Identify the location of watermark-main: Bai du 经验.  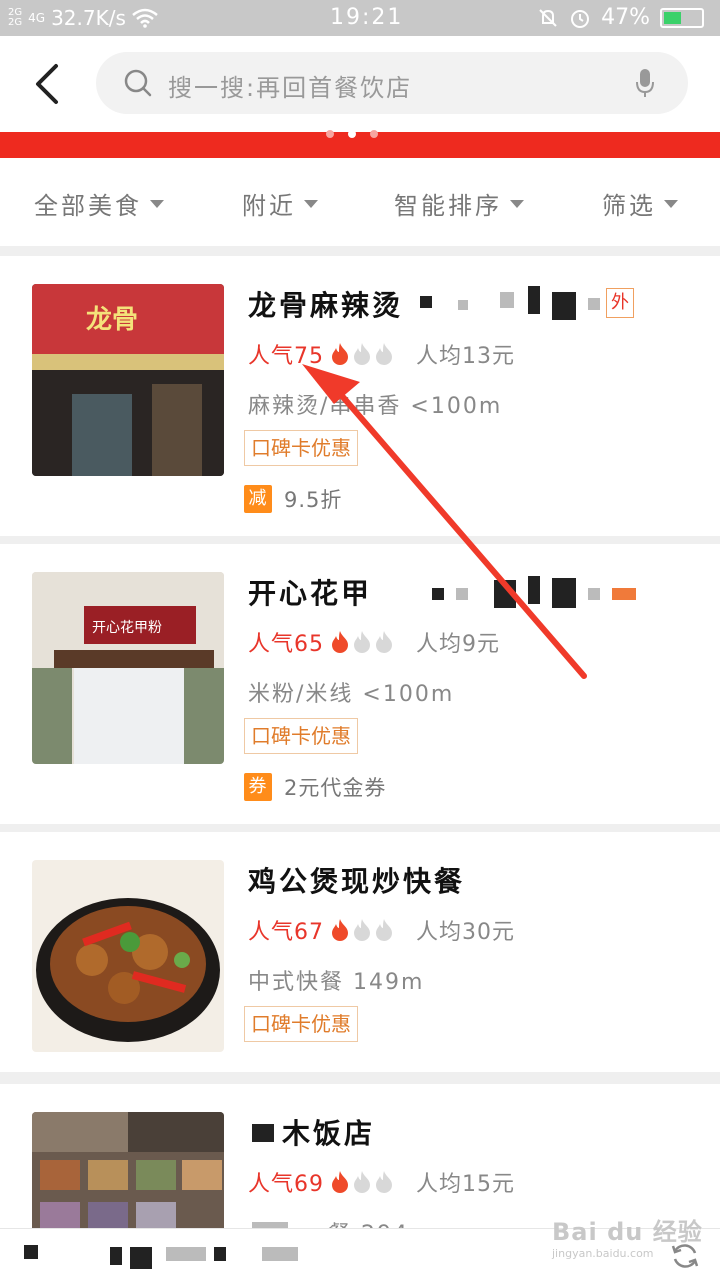
(627, 1232).